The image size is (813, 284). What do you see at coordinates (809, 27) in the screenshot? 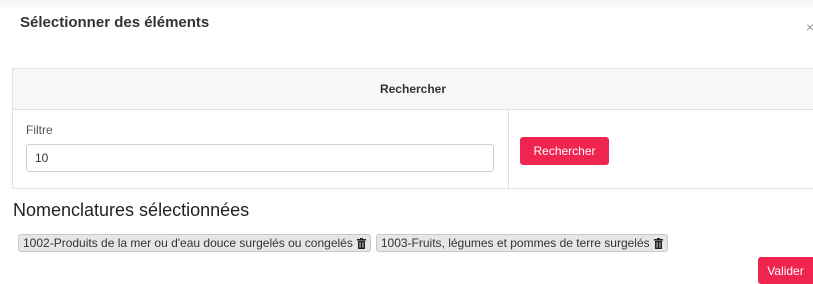
I see `close-icon: ×` at bounding box center [809, 27].